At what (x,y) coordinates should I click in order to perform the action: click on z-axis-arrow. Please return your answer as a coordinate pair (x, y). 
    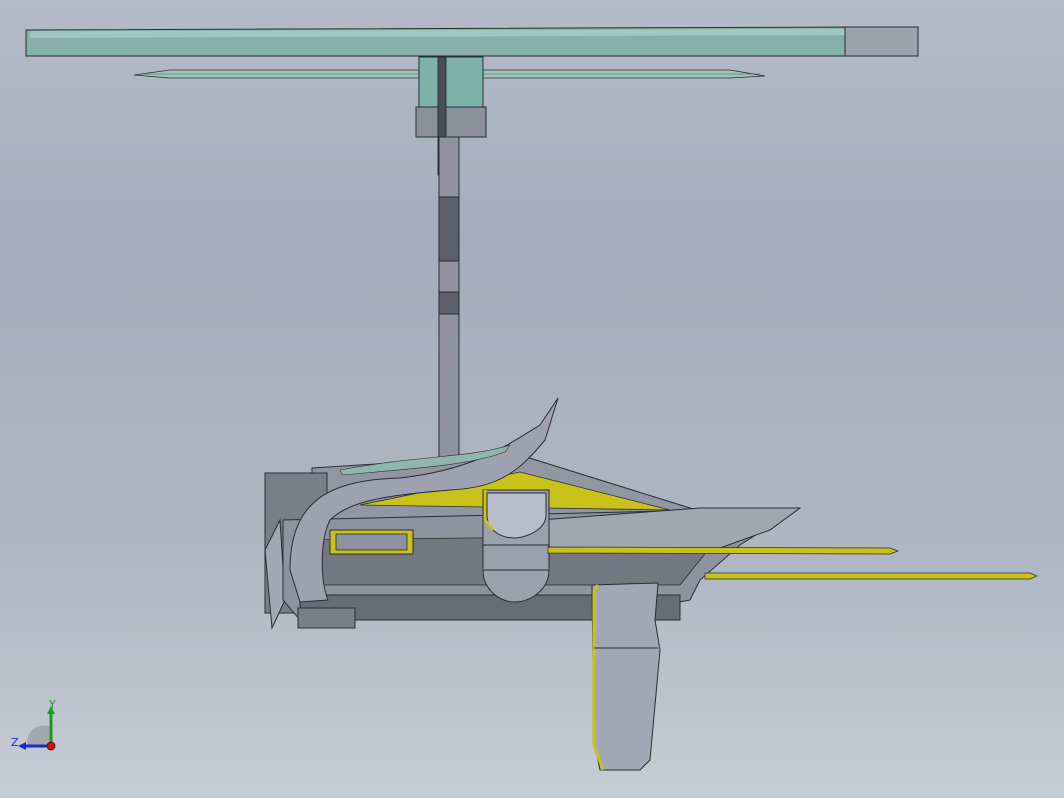
    Looking at the image, I should click on (22, 746).